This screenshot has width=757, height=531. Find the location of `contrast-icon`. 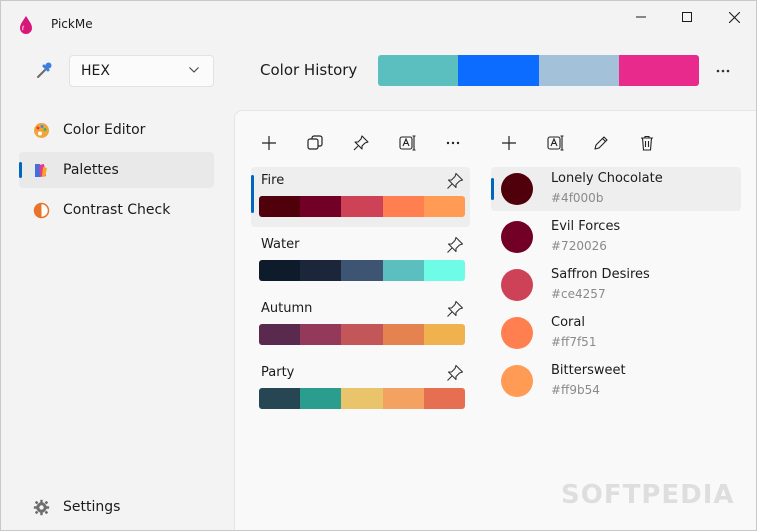

contrast-icon is located at coordinates (41, 210).